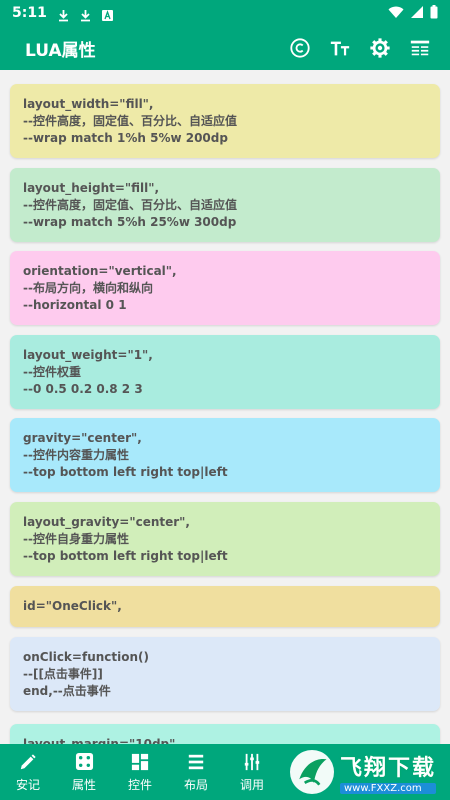  I want to click on card-code-line: layout_weight="1",, so click(88, 355).